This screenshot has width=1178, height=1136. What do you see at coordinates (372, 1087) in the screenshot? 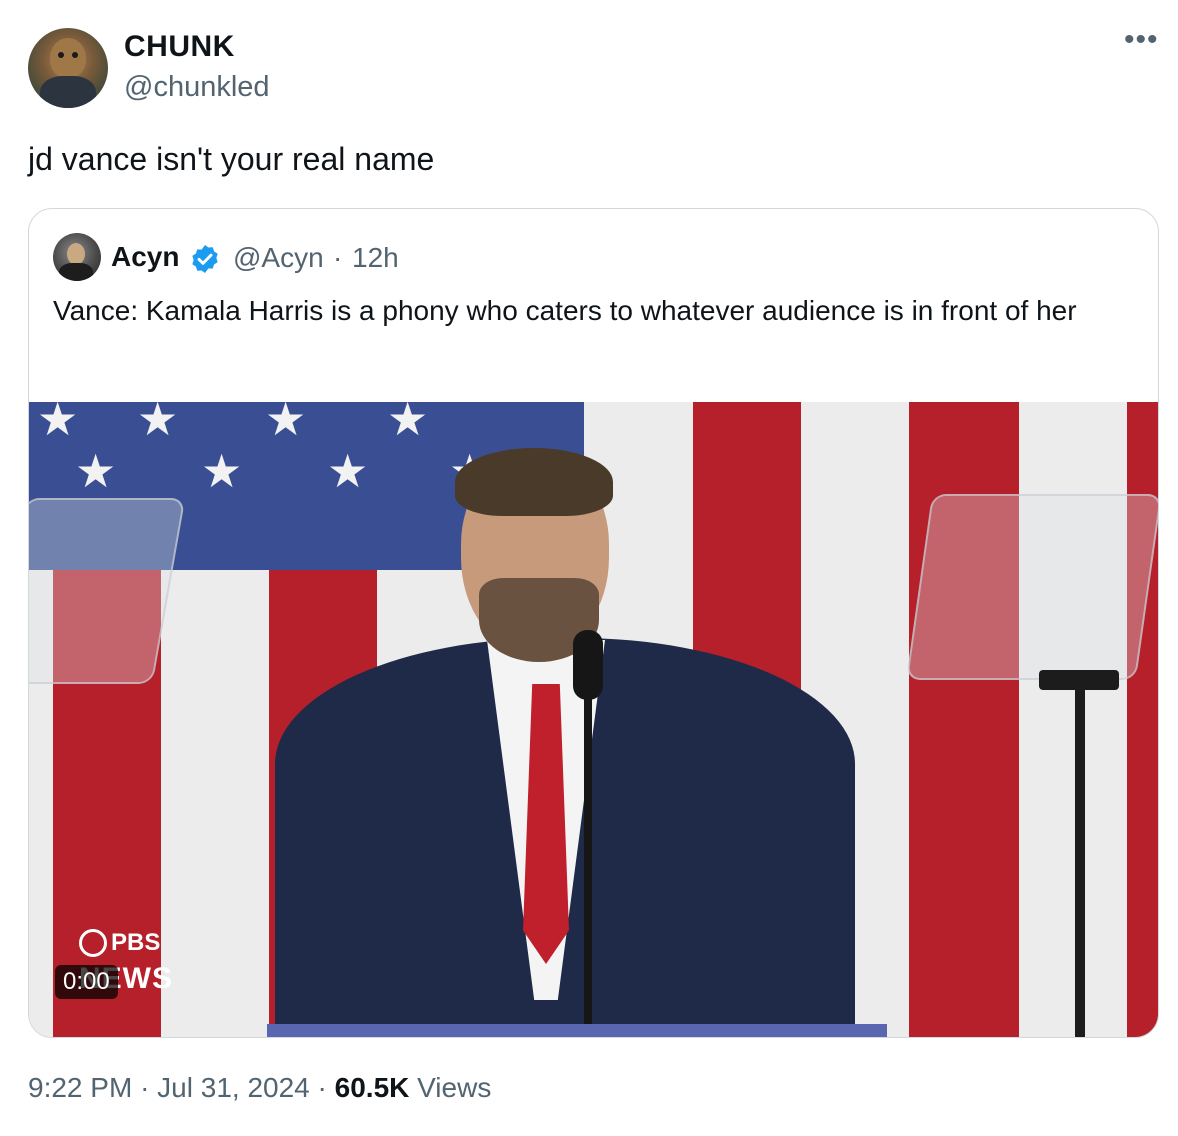
I see `views-count: 60.5K` at bounding box center [372, 1087].